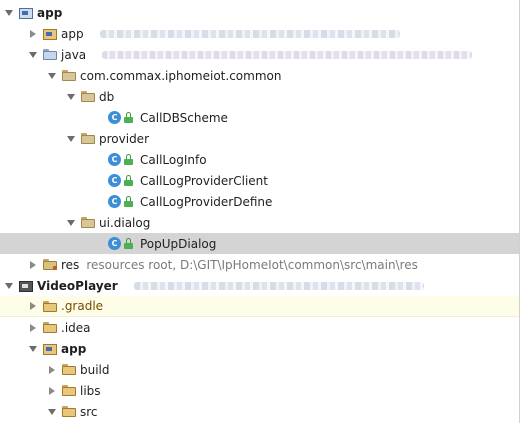 The image size is (532, 423). What do you see at coordinates (184, 117) in the screenshot?
I see `tree-node-label: CallDBScheme` at bounding box center [184, 117].